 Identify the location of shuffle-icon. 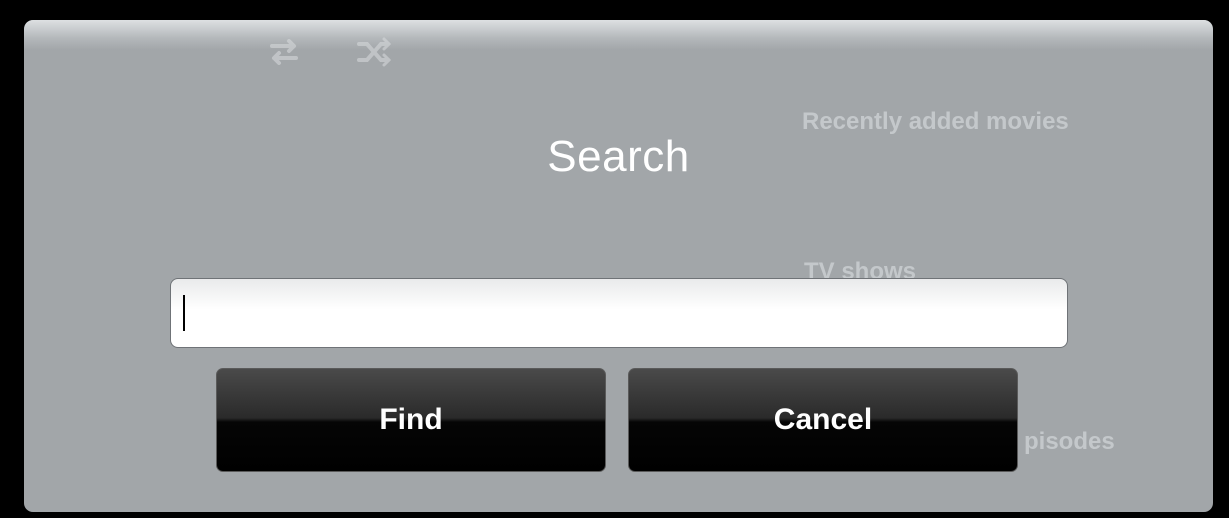
(374, 52).